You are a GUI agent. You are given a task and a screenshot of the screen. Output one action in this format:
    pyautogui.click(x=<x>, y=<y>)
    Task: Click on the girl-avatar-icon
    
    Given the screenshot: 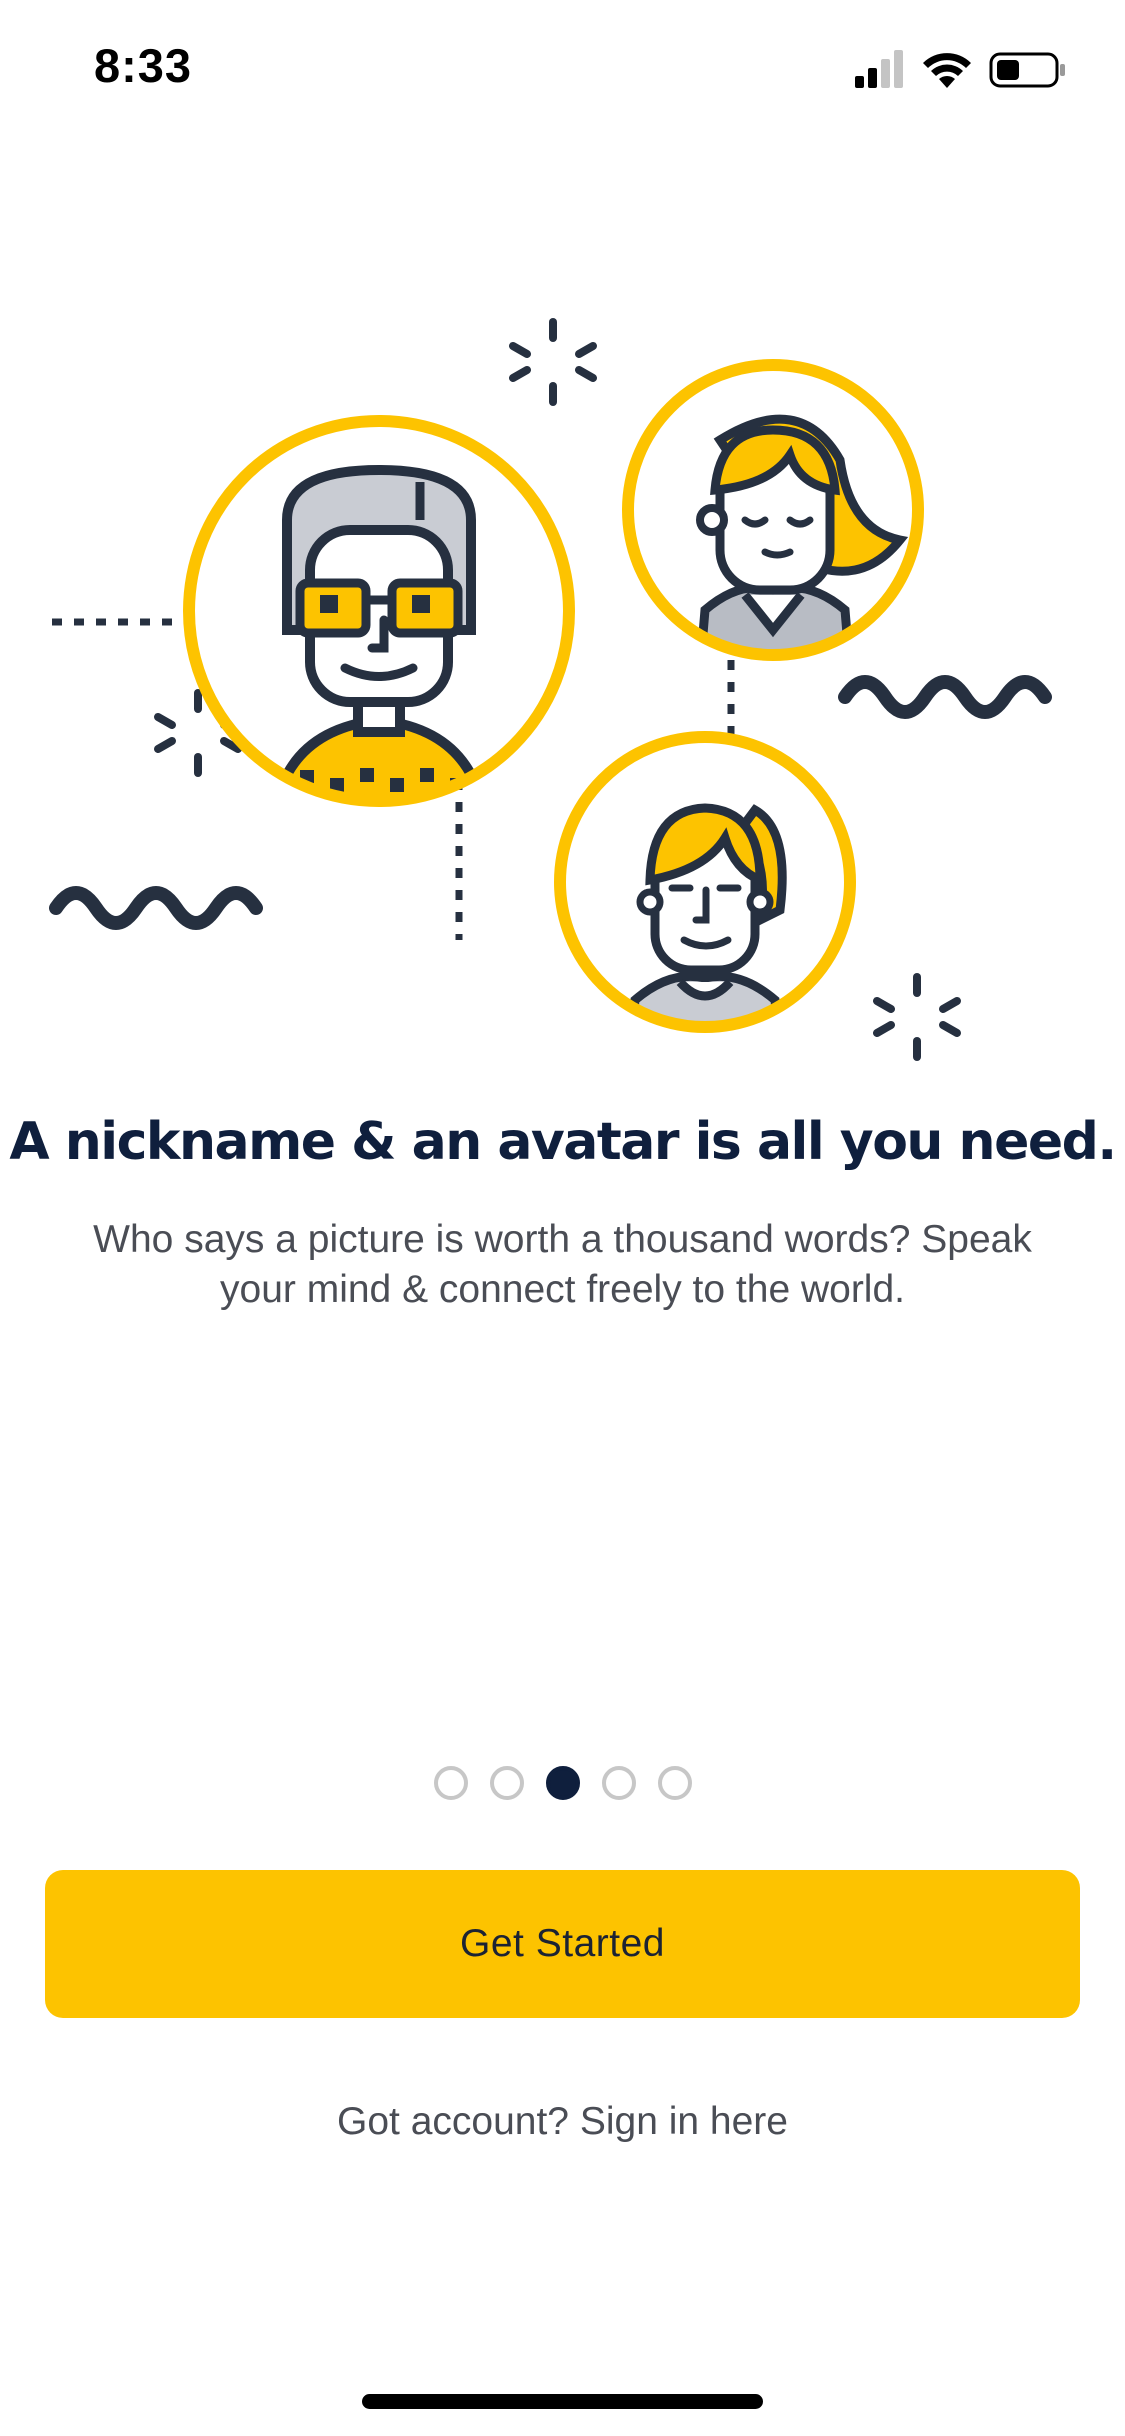 What is the action you would take?
    pyautogui.click(x=705, y=882)
    